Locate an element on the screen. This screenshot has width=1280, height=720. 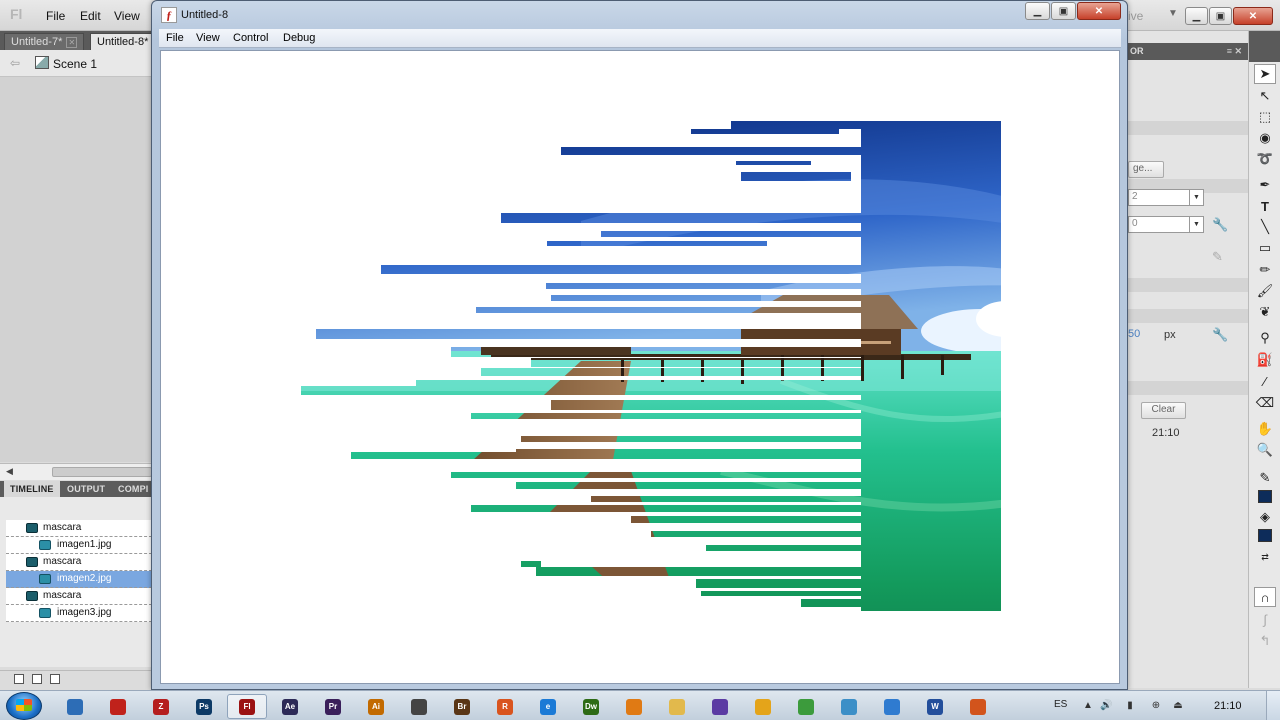
player-menu-control: Control is located at coordinates (250, 38).